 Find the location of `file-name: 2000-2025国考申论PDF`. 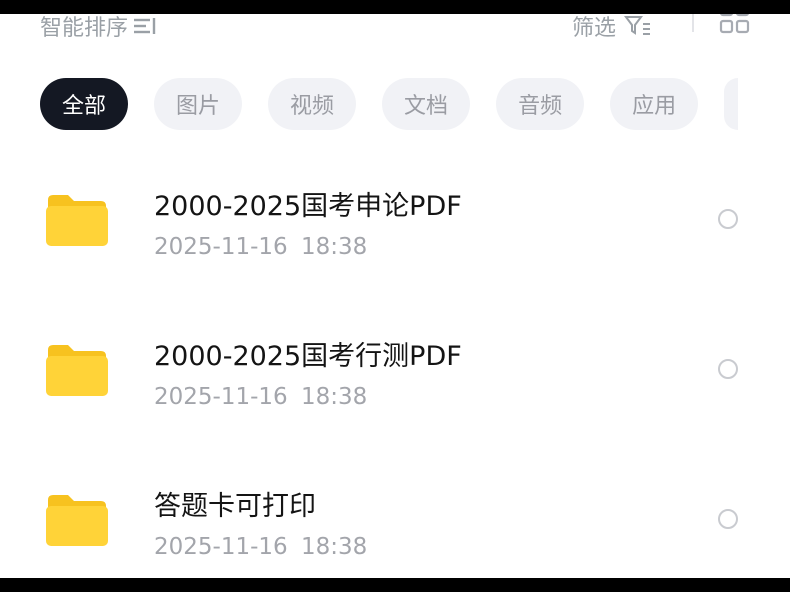

file-name: 2000-2025国考申论PDF is located at coordinates (308, 206).